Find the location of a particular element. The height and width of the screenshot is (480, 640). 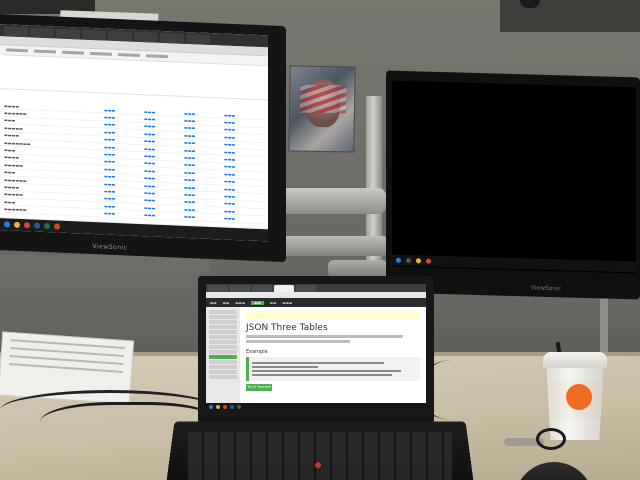

note-box is located at coordinates (333, 315).